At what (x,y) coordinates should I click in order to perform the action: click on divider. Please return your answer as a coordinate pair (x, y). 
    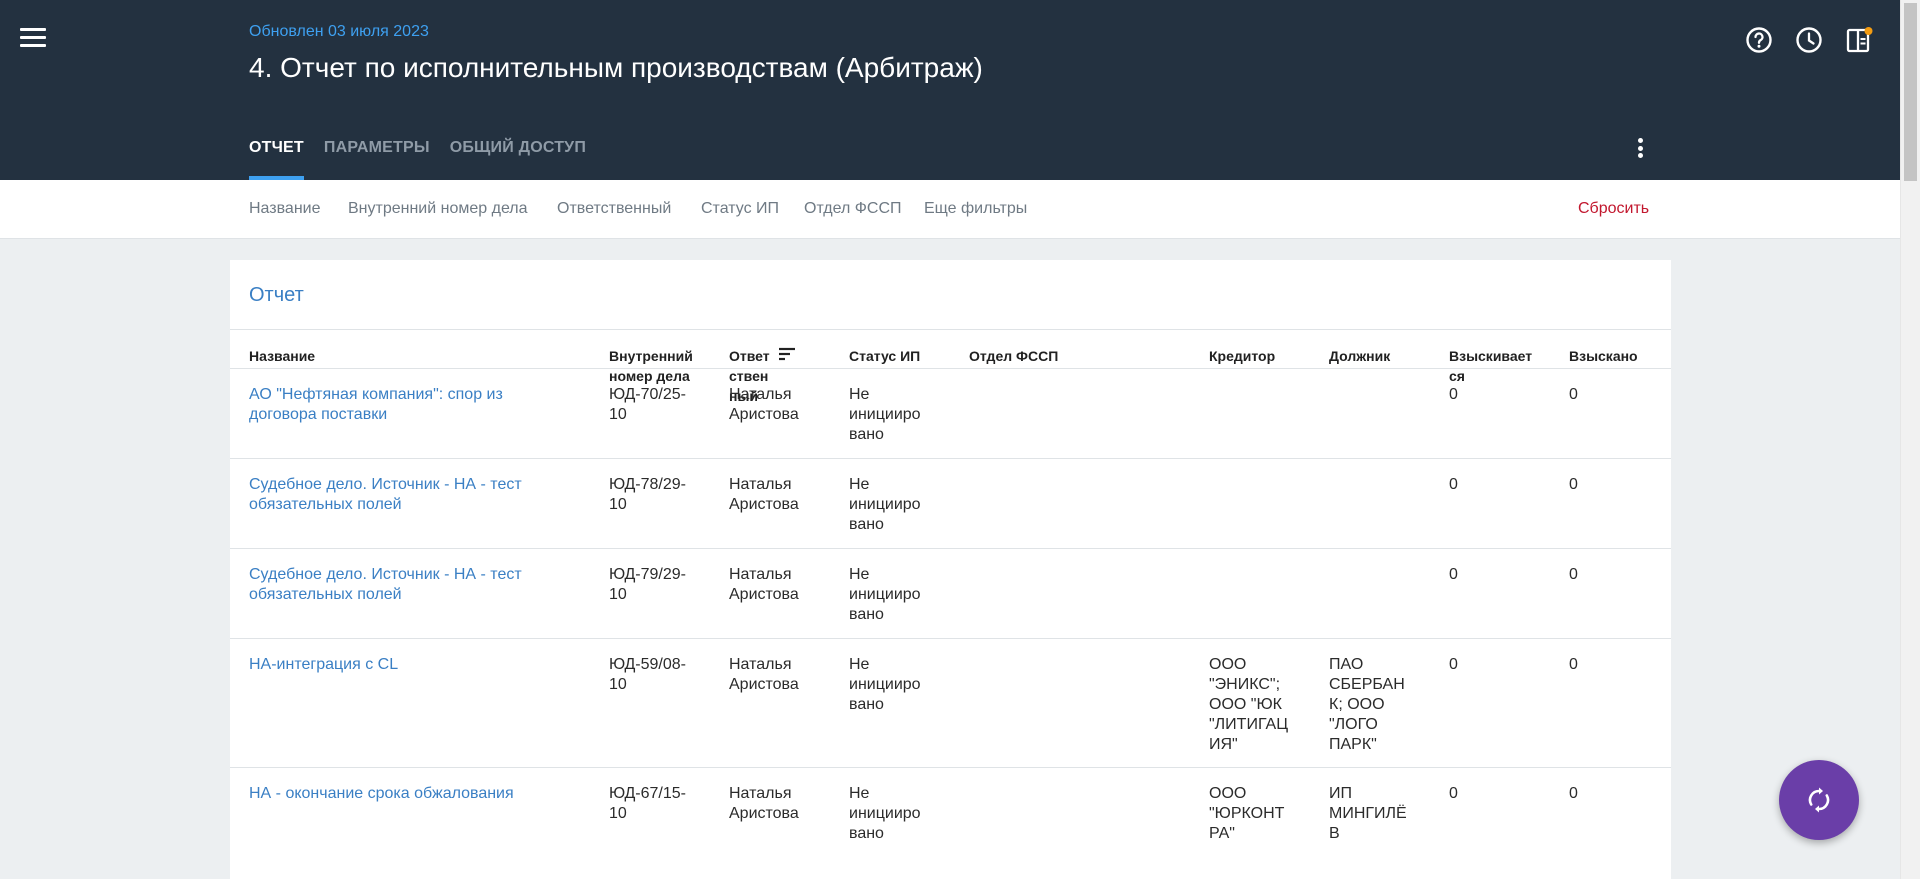
    Looking at the image, I should click on (950, 329).